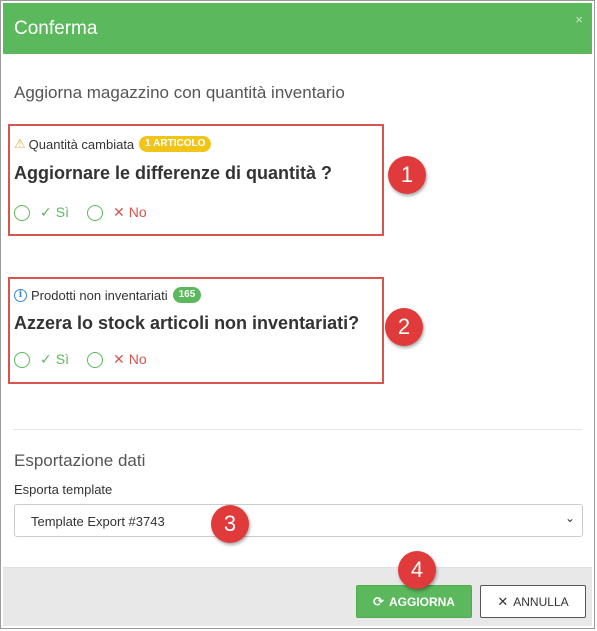 The image size is (597, 631). What do you see at coordinates (404, 327) in the screenshot?
I see `step-marker-2: 2` at bounding box center [404, 327].